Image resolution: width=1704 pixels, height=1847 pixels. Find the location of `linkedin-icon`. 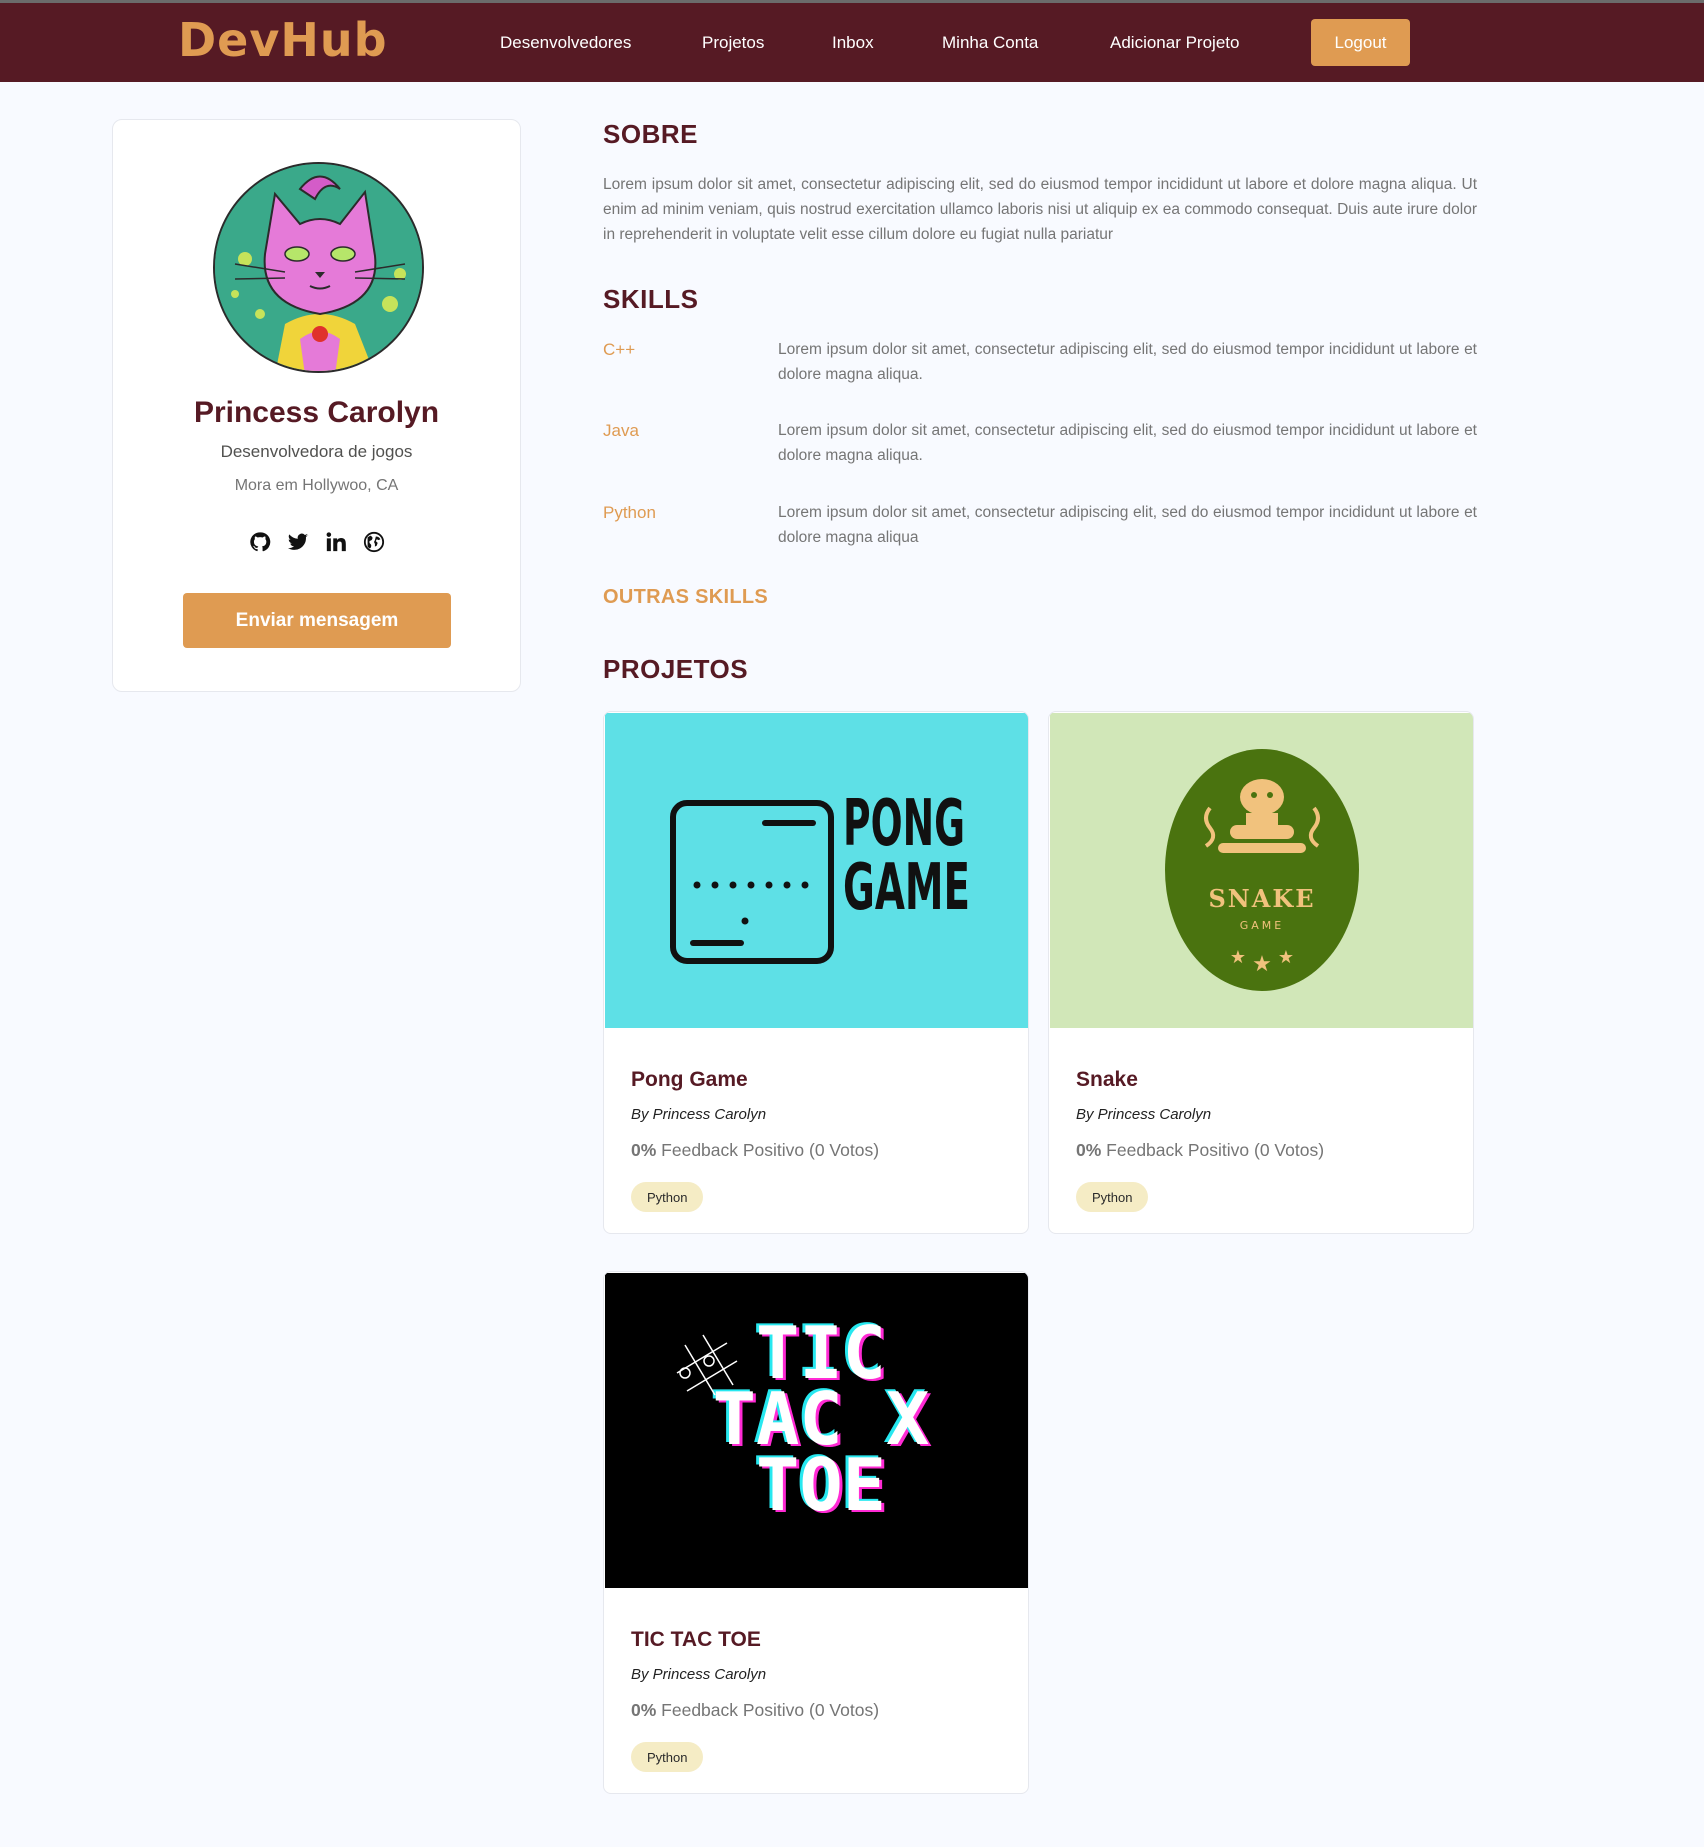

linkedin-icon is located at coordinates (336, 542).